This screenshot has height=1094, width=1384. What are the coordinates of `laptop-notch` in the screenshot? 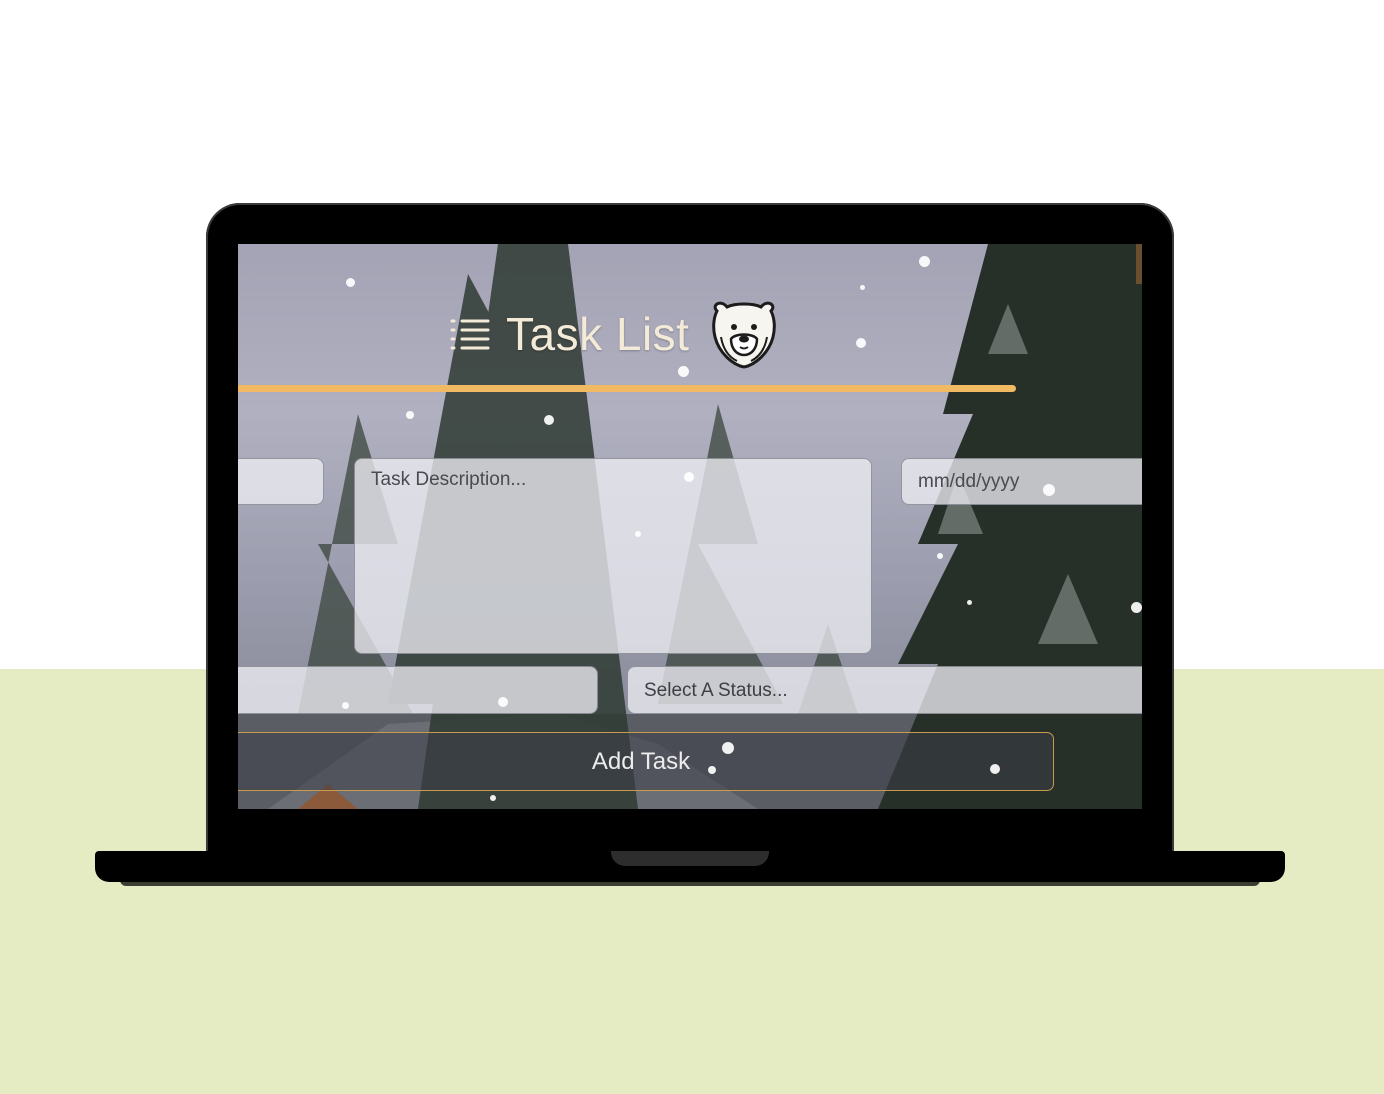 It's located at (690, 858).